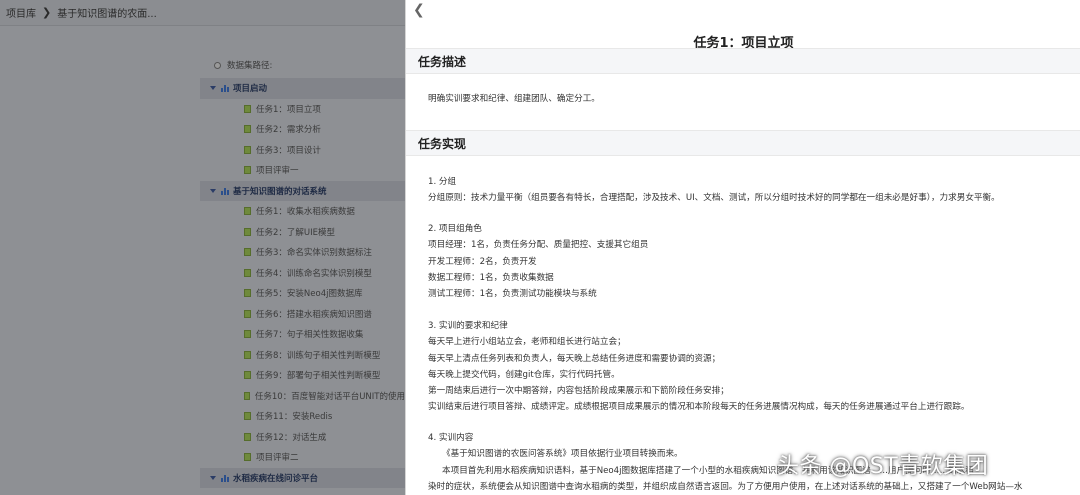  I want to click on tree-item: 任务3：命名实体识别数据标注, so click(302, 252).